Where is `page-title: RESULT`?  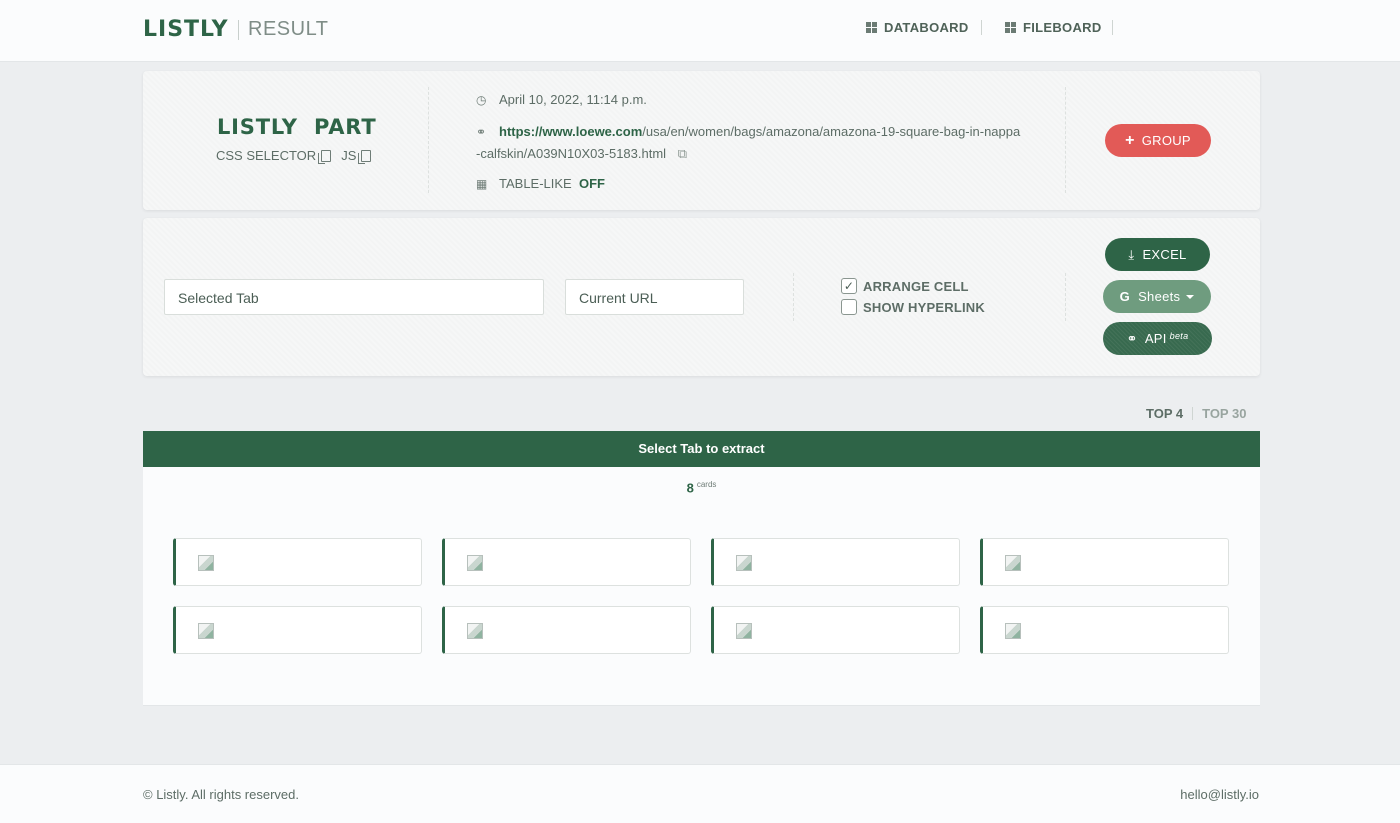 page-title: RESULT is located at coordinates (288, 29).